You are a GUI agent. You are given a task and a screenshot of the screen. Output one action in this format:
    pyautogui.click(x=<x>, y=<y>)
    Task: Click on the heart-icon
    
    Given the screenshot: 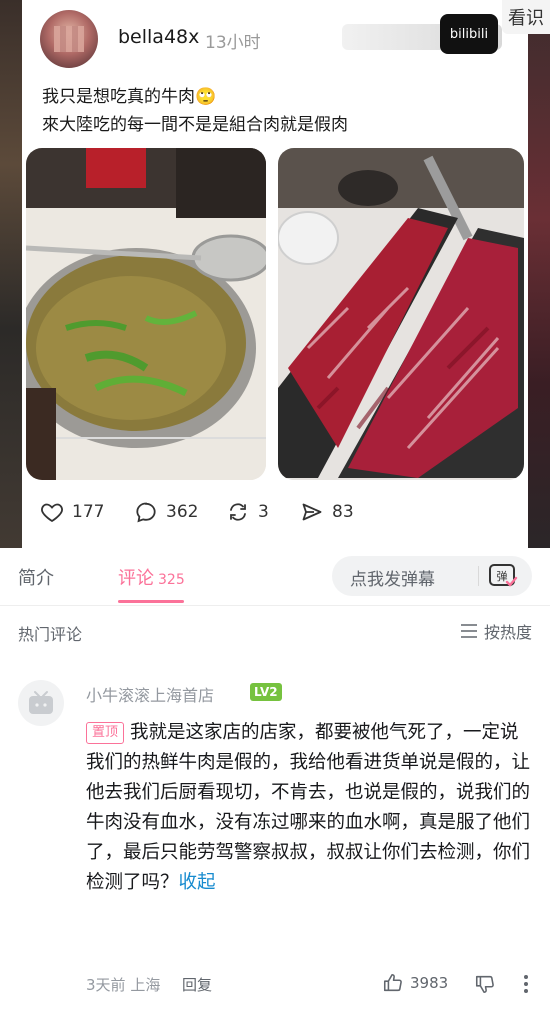 What is the action you would take?
    pyautogui.click(x=52, y=513)
    